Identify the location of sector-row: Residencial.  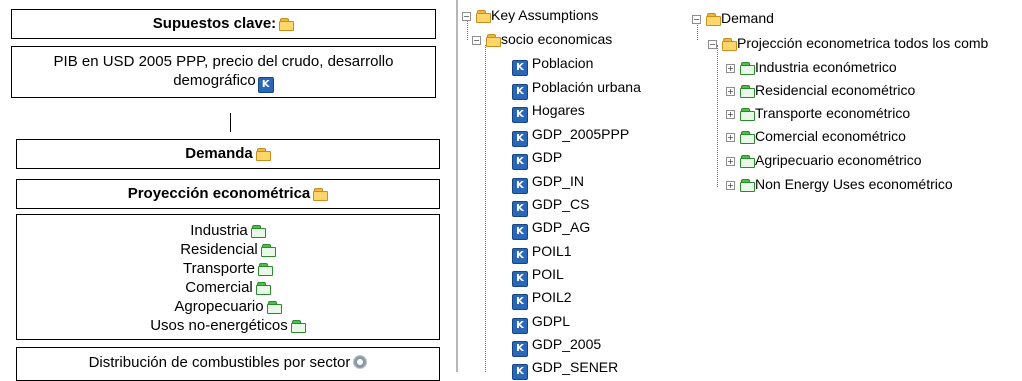
(228, 249).